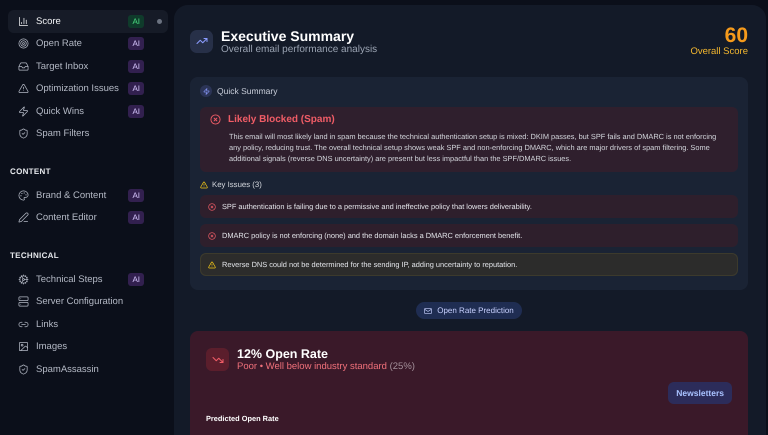  I want to click on sidebar-item-label: Open Rate, so click(59, 44).